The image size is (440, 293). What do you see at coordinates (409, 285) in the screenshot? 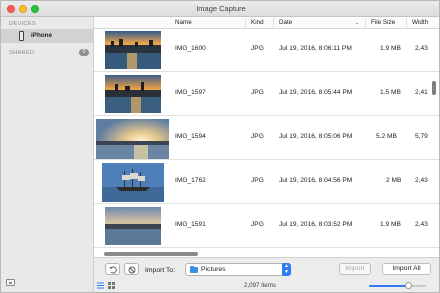
I see `slider-knob` at bounding box center [409, 285].